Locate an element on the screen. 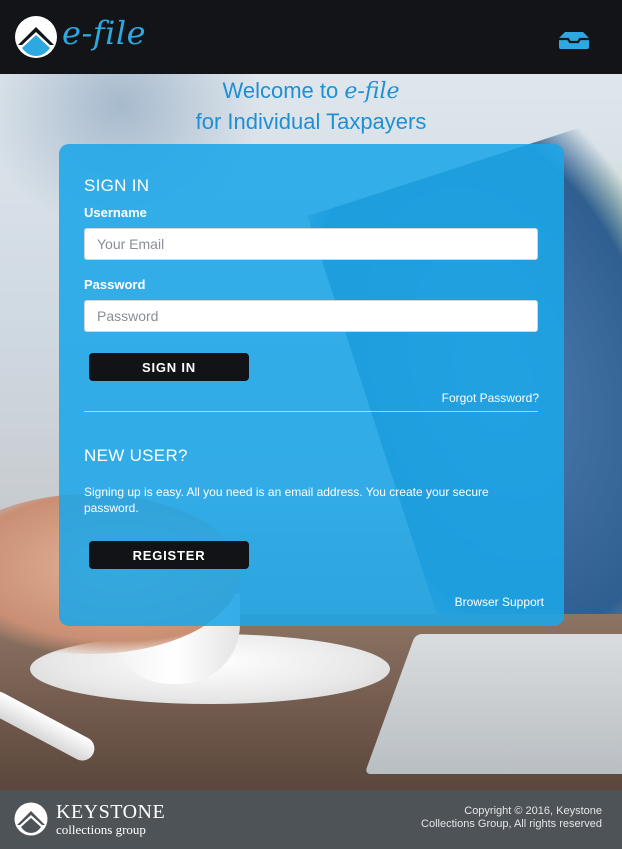  keystone-logo-icon is located at coordinates (31, 819).